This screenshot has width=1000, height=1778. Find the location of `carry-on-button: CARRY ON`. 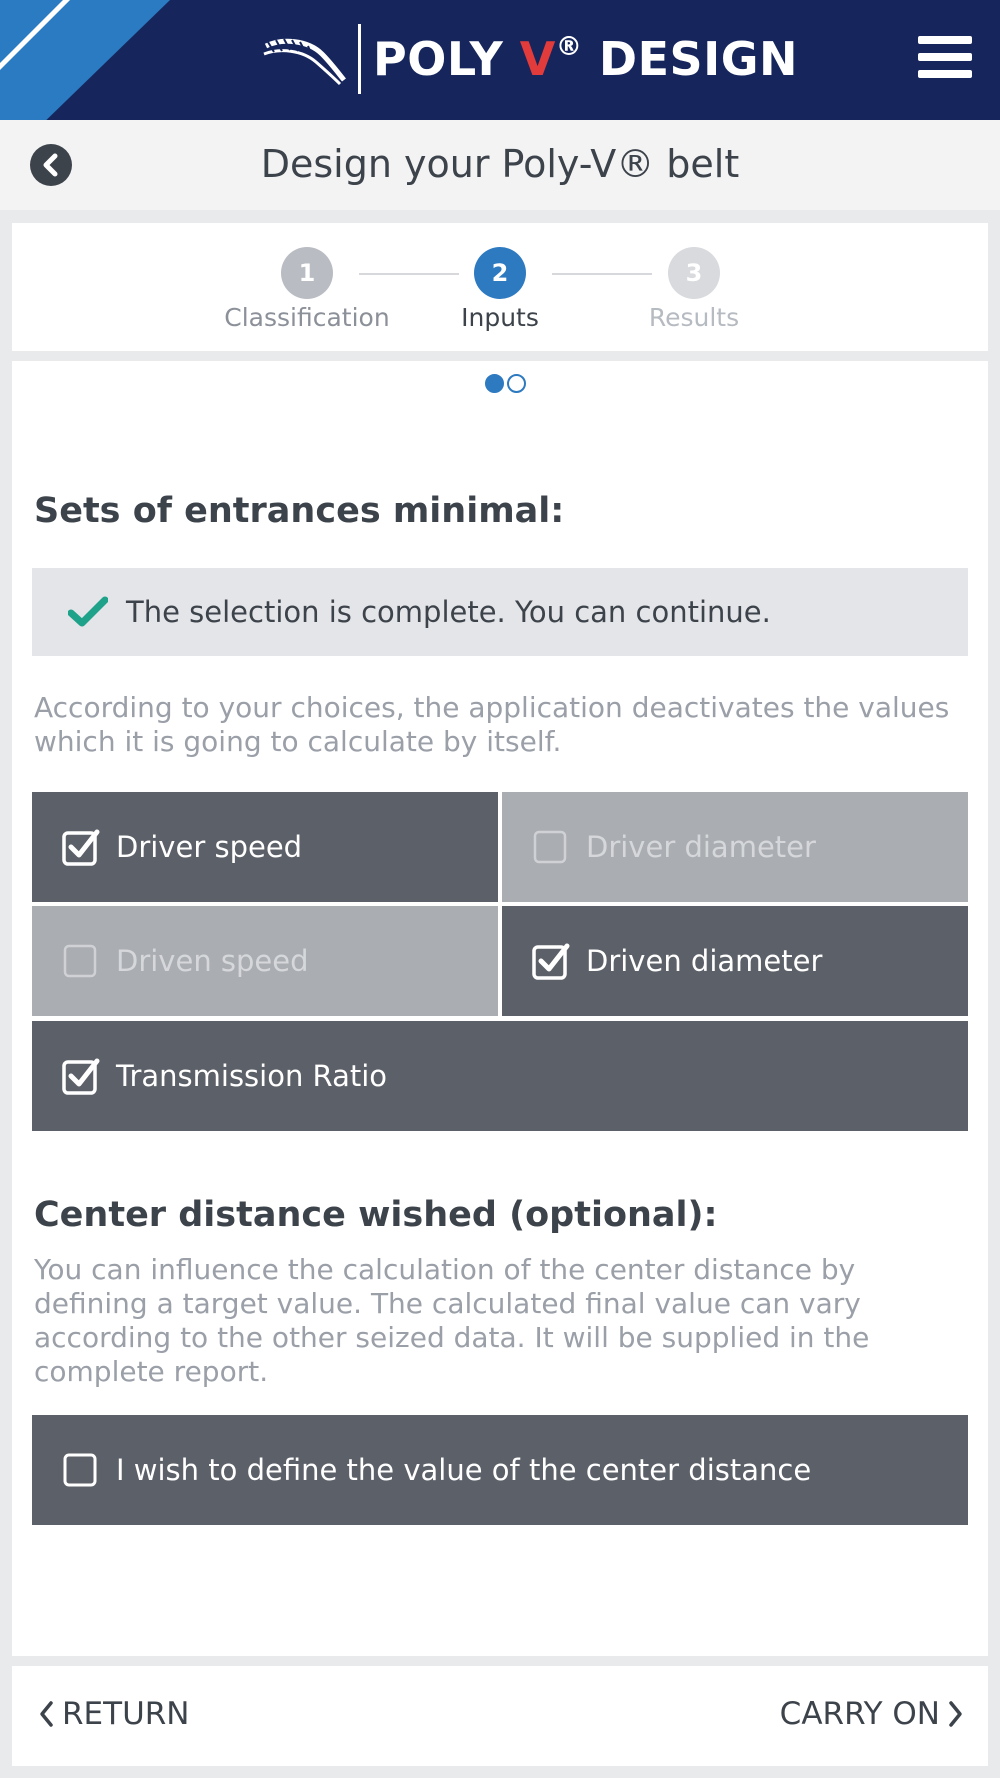

carry-on-button: CARRY ON is located at coordinates (872, 1714).